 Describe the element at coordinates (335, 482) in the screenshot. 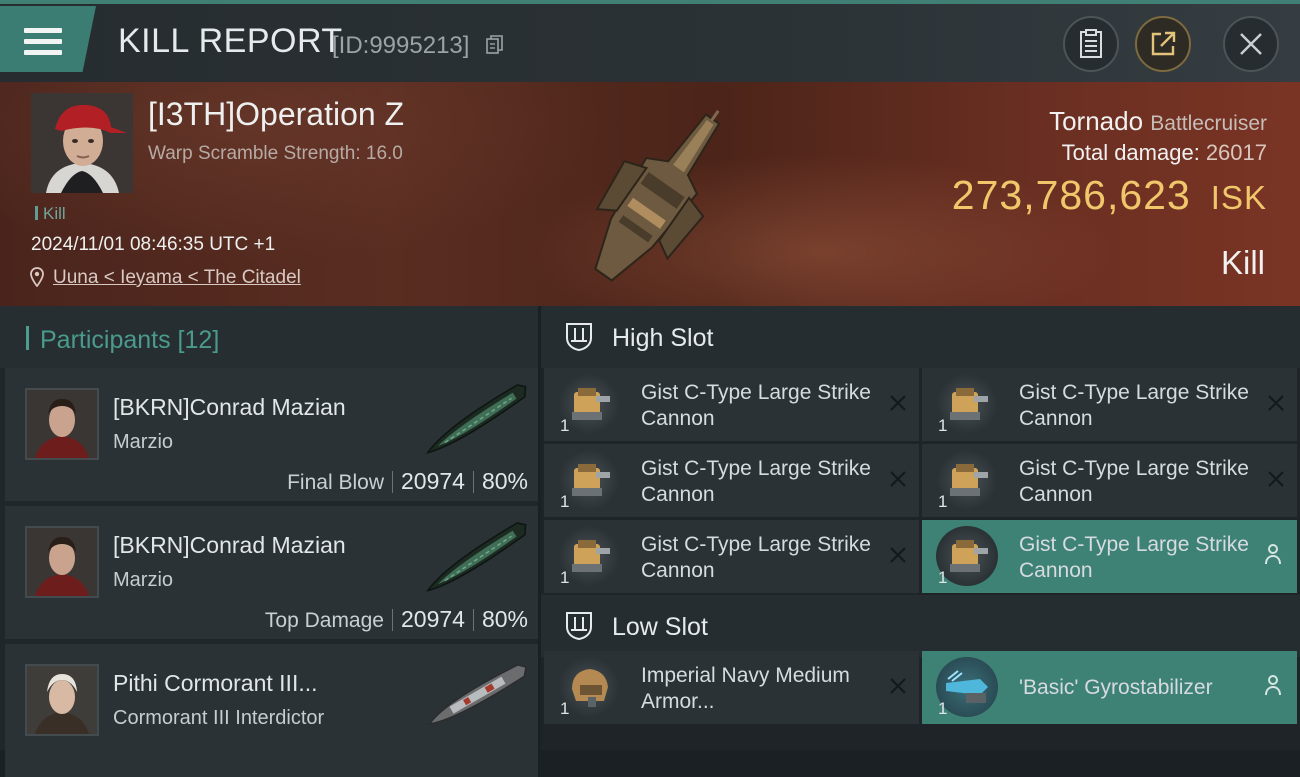

I see `participant-role: Final Blow` at that location.